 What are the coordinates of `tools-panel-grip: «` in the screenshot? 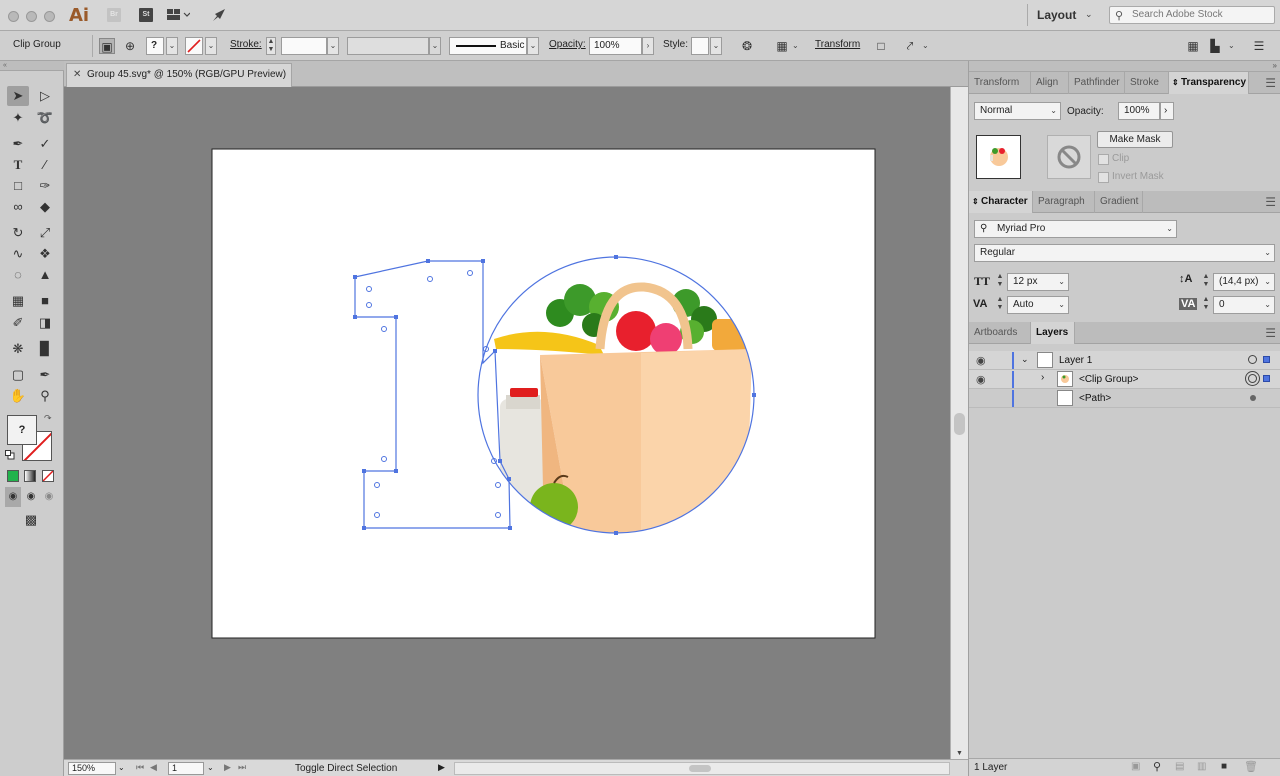 It's located at (32, 66).